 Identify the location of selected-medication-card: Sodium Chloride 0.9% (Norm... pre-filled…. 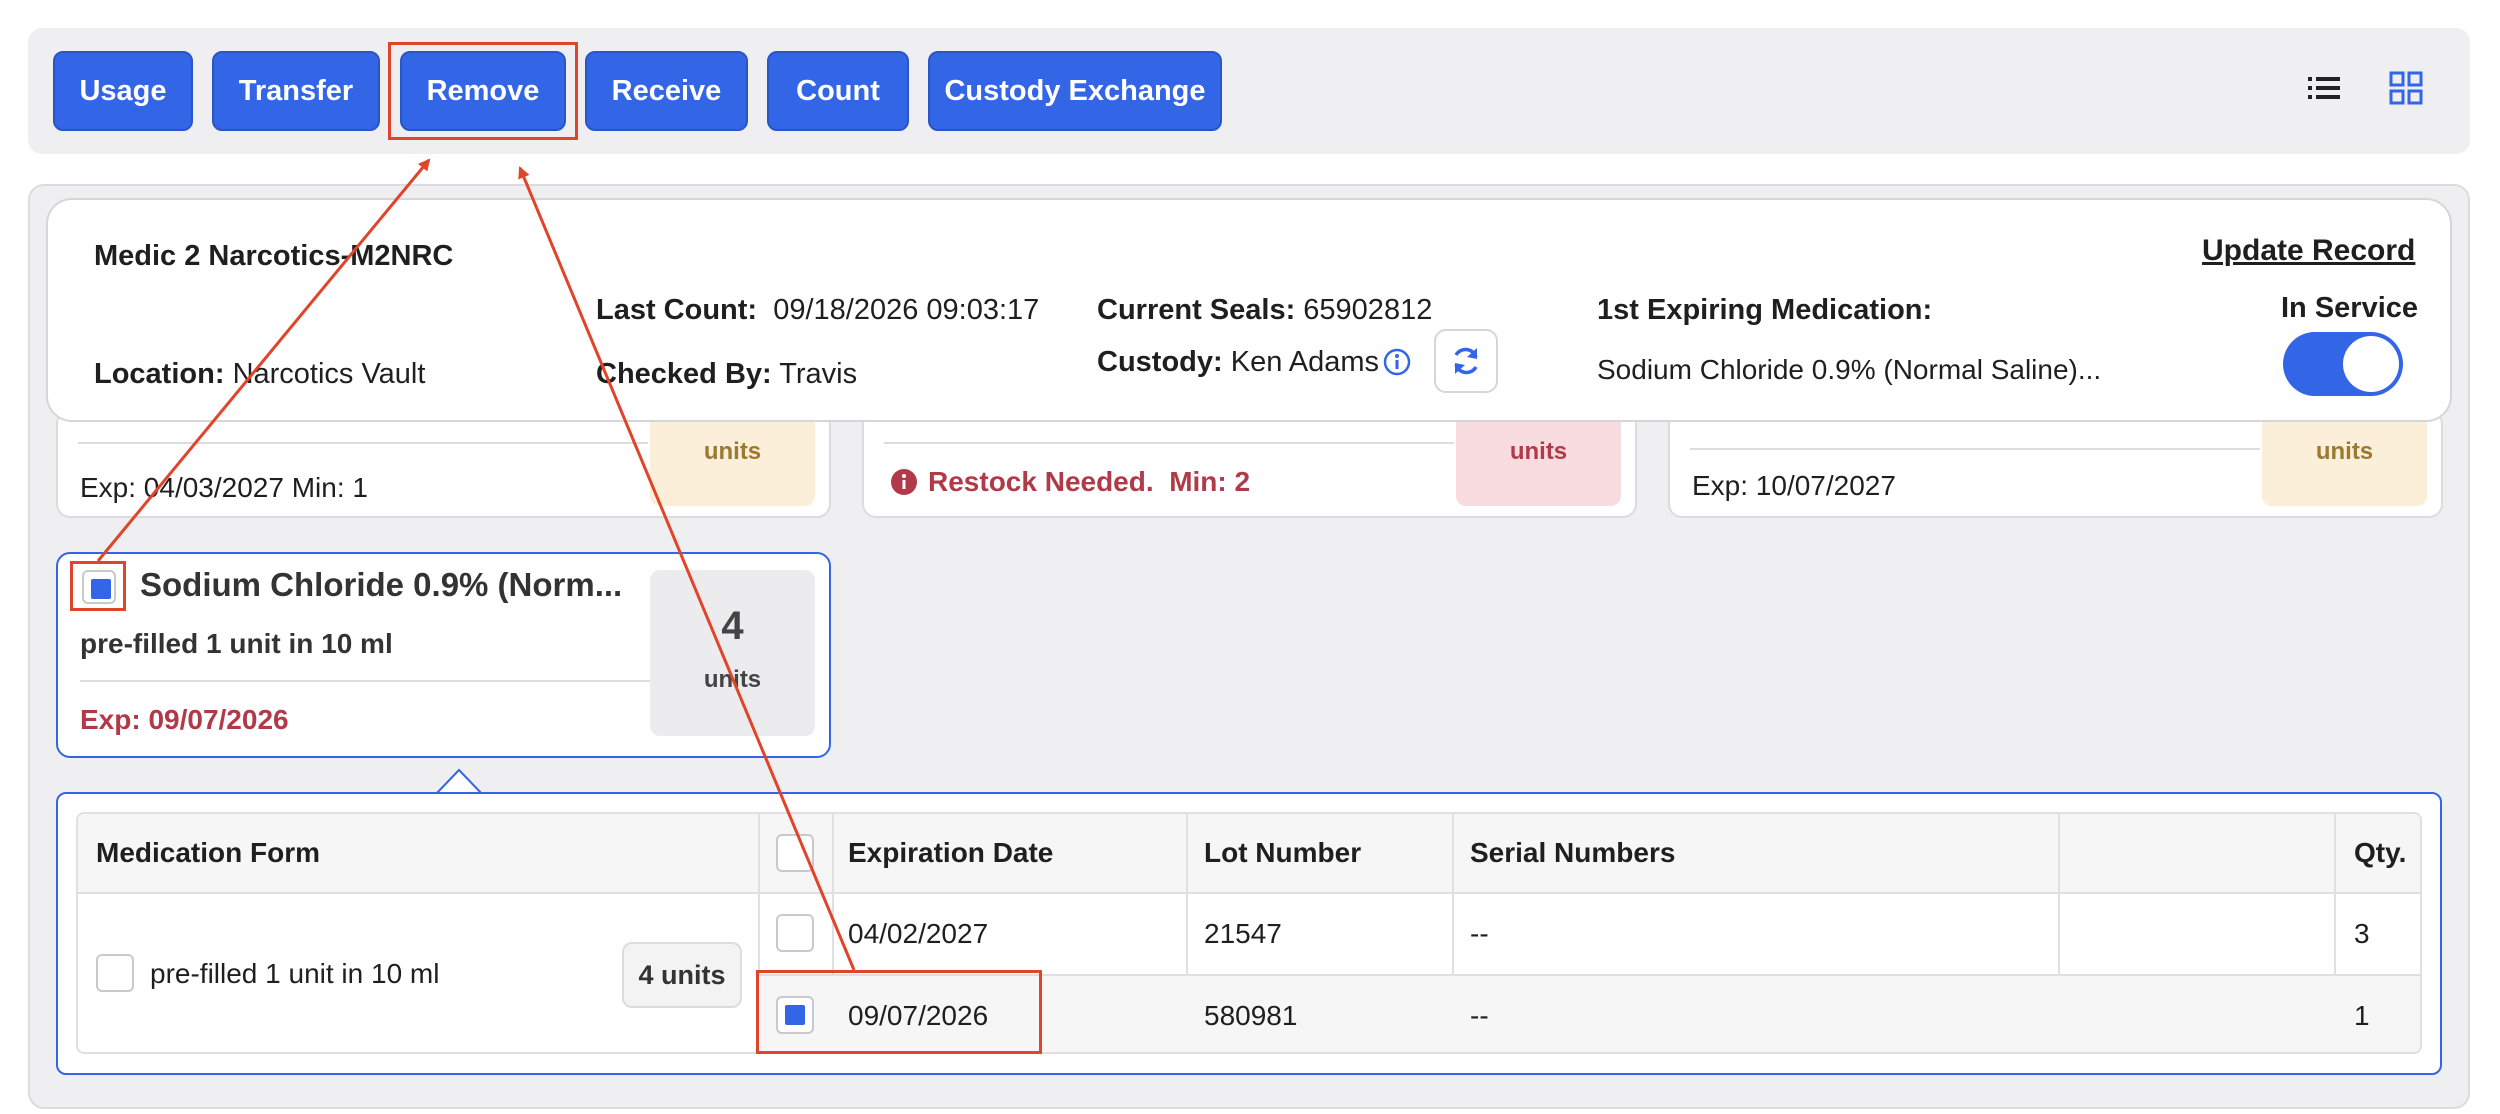
(443, 655).